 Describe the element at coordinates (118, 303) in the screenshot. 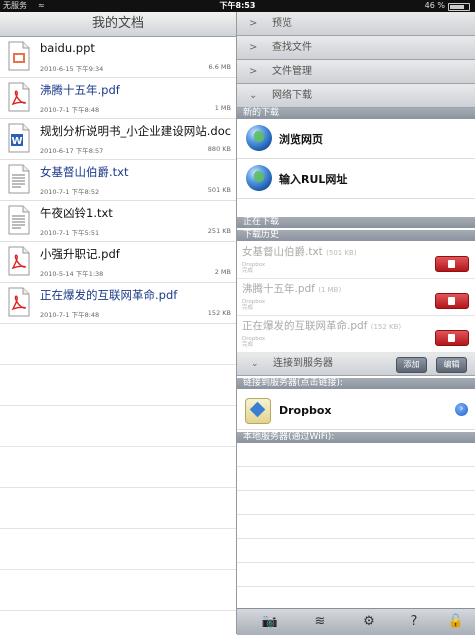

I see `document-row: 正在爆发的互联网革命.pdf 2010-7-1 下午8:48 152 KB` at that location.